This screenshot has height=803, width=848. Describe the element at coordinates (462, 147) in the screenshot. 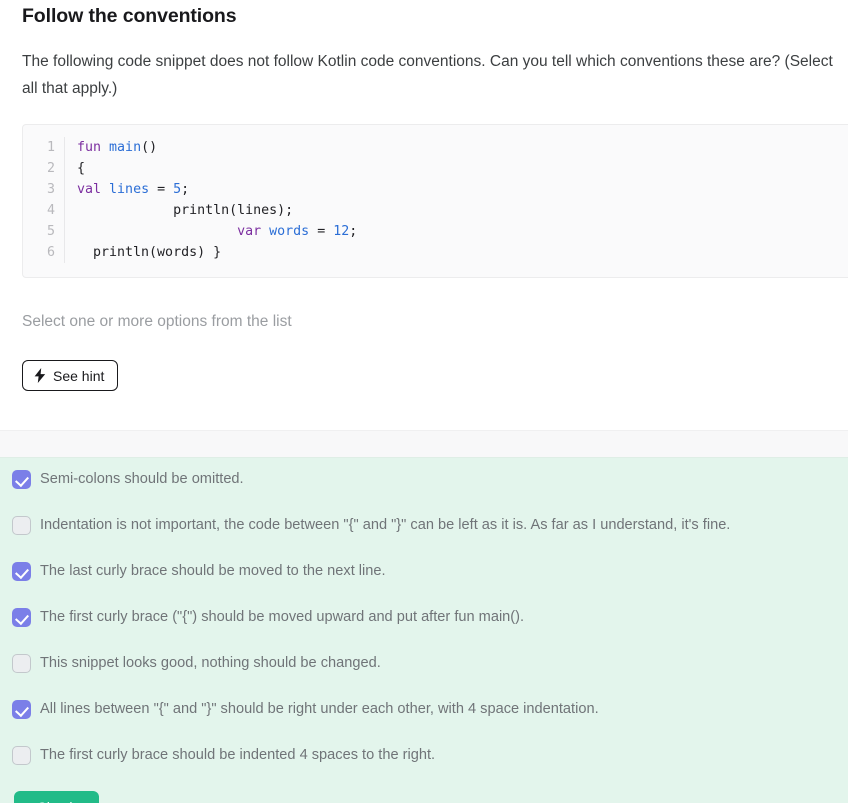

I see `code-line: fun main()` at that location.